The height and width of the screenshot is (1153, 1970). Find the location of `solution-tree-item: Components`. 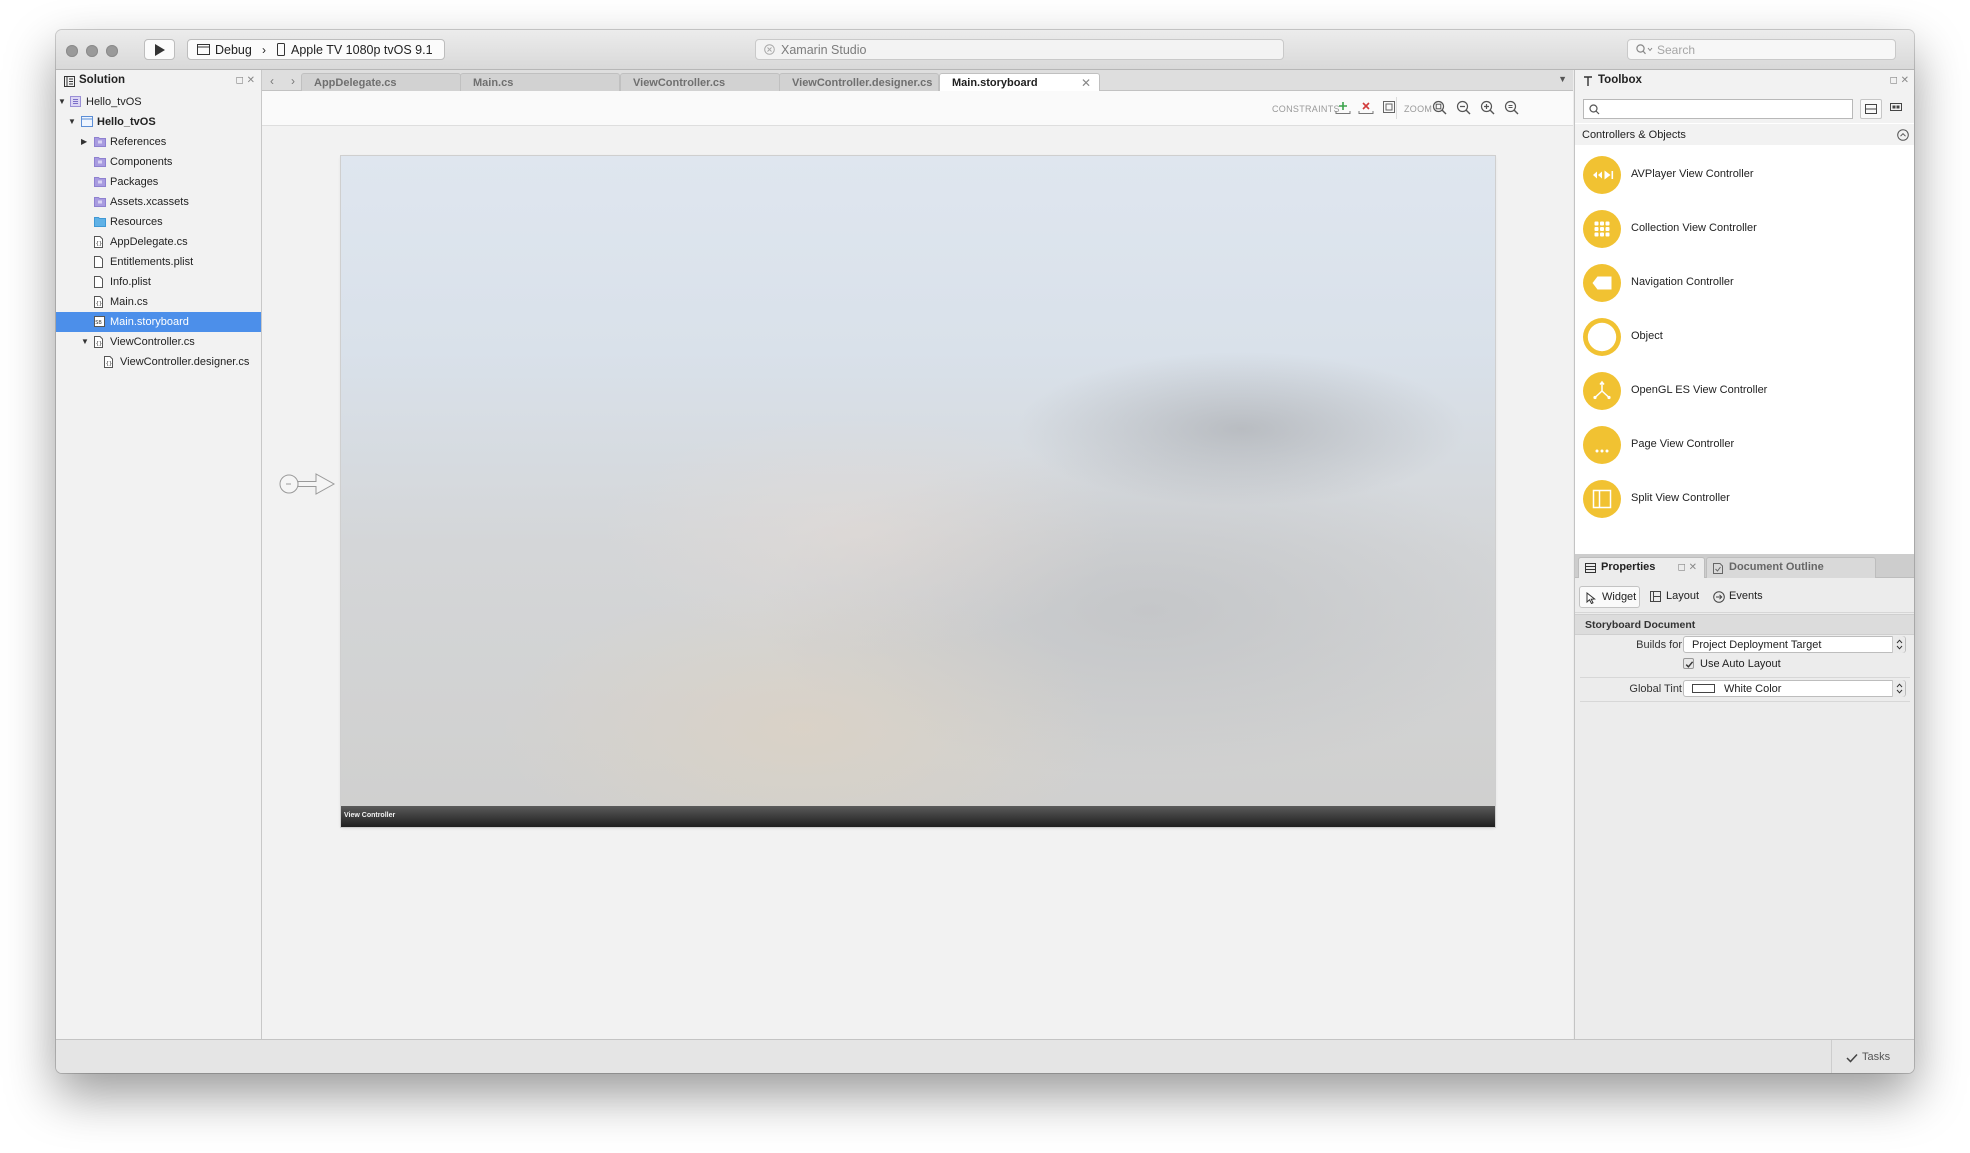

solution-tree-item: Components is located at coordinates (158, 162).